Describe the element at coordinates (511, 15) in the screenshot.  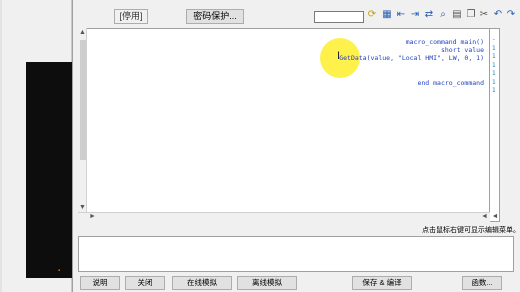
I see `rollback-icon: ↷` at that location.